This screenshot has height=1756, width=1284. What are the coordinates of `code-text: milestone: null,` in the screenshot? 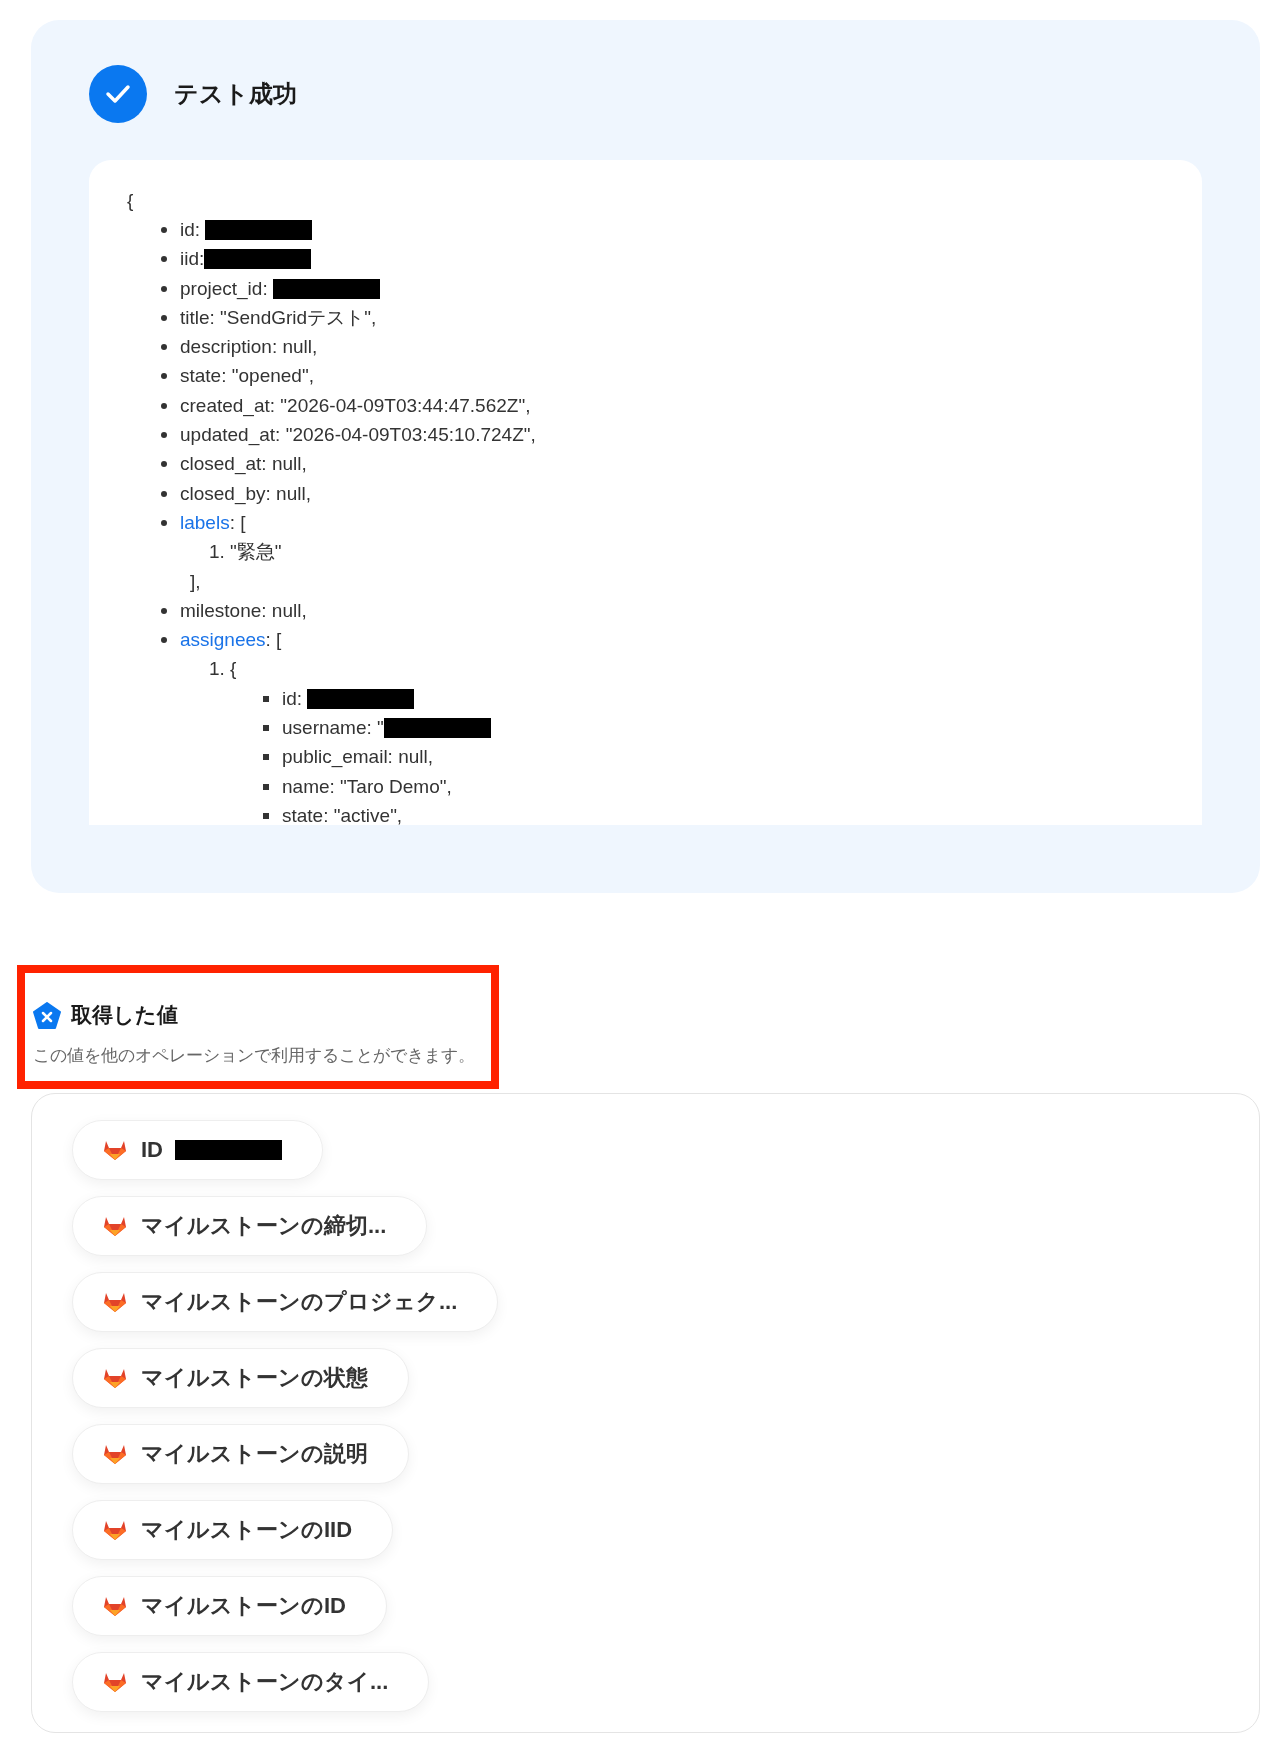 It's located at (243, 610).